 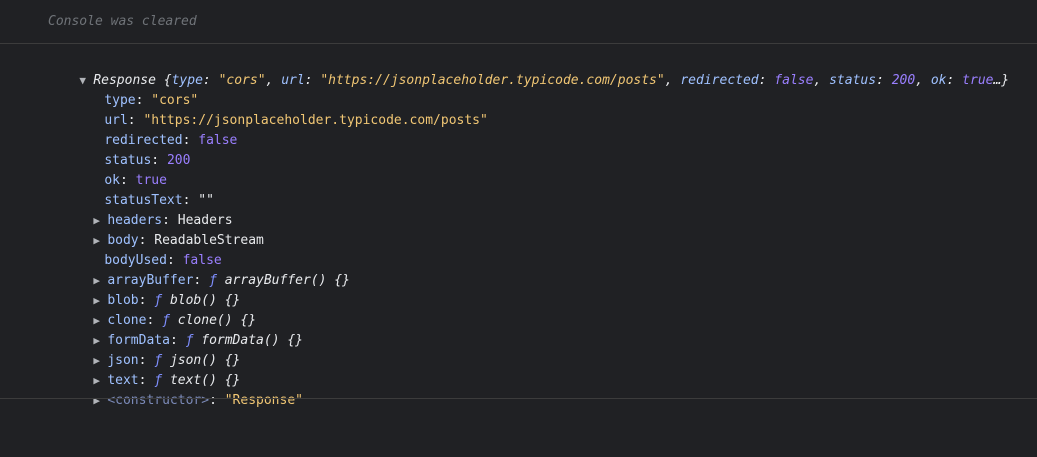 What do you see at coordinates (100, 401) in the screenshot?
I see `triangle-right-icon: ▶` at bounding box center [100, 401].